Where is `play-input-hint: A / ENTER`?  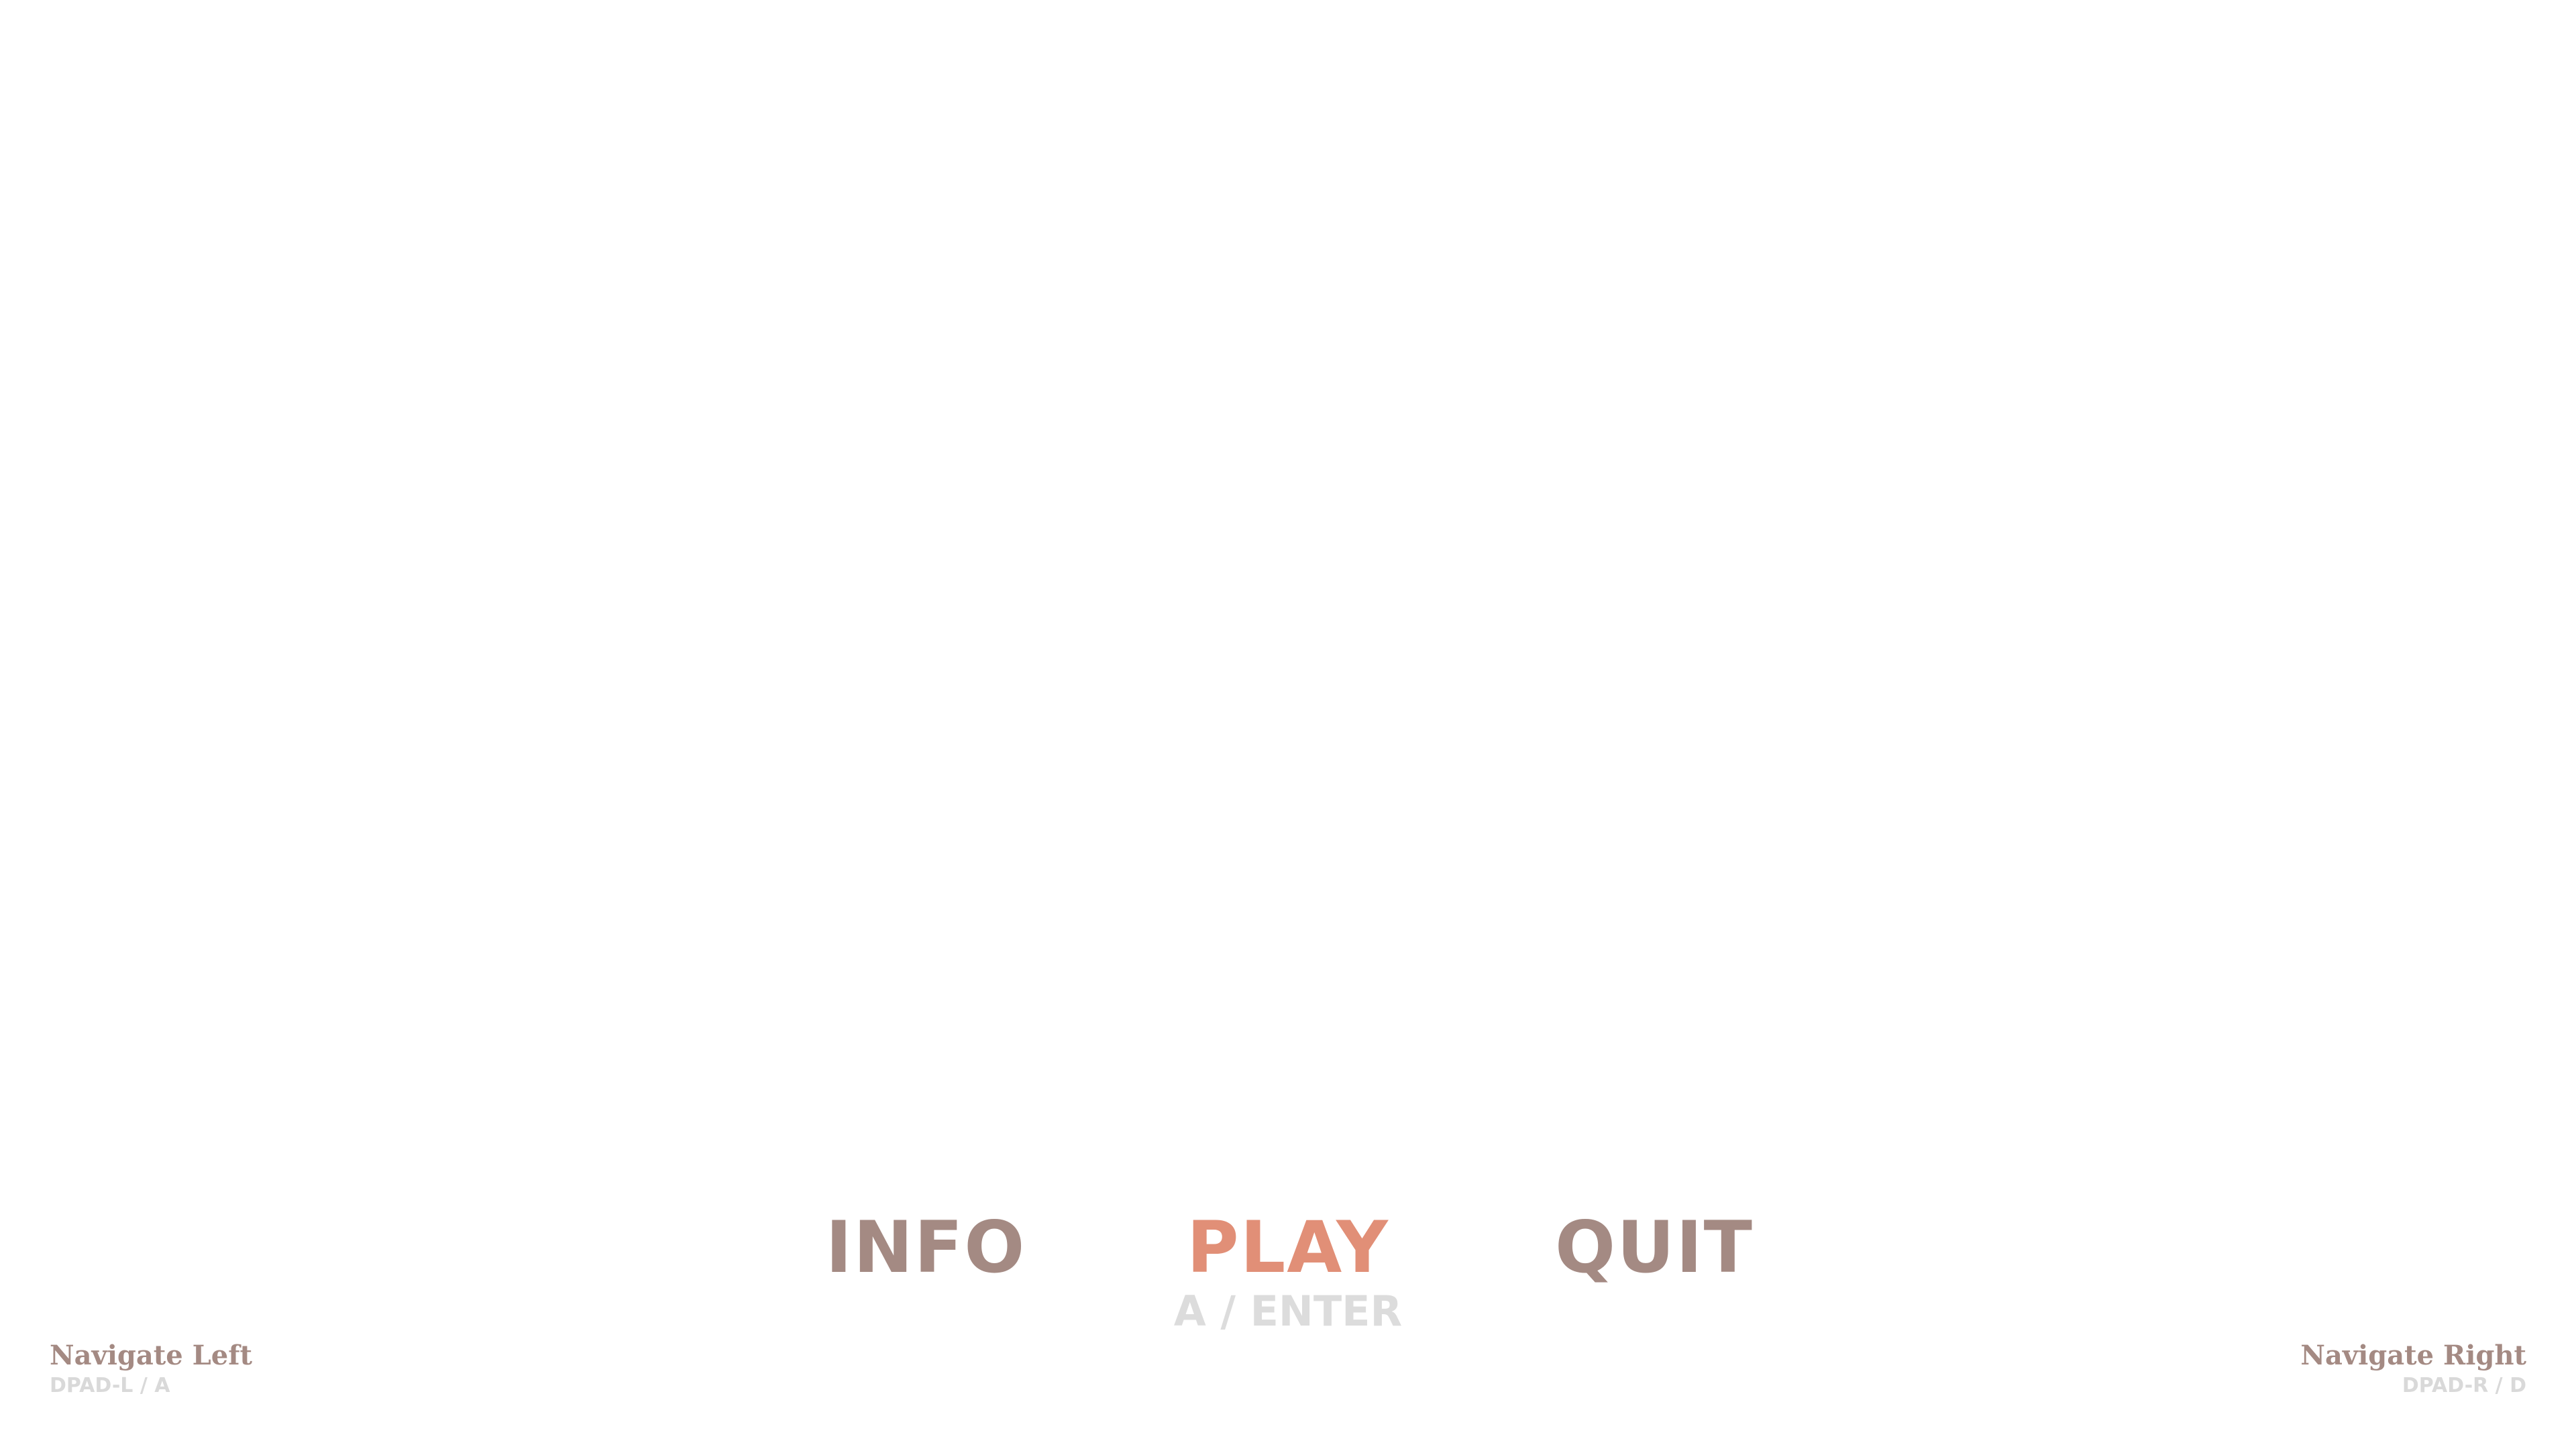 play-input-hint: A / ENTER is located at coordinates (1288, 1311).